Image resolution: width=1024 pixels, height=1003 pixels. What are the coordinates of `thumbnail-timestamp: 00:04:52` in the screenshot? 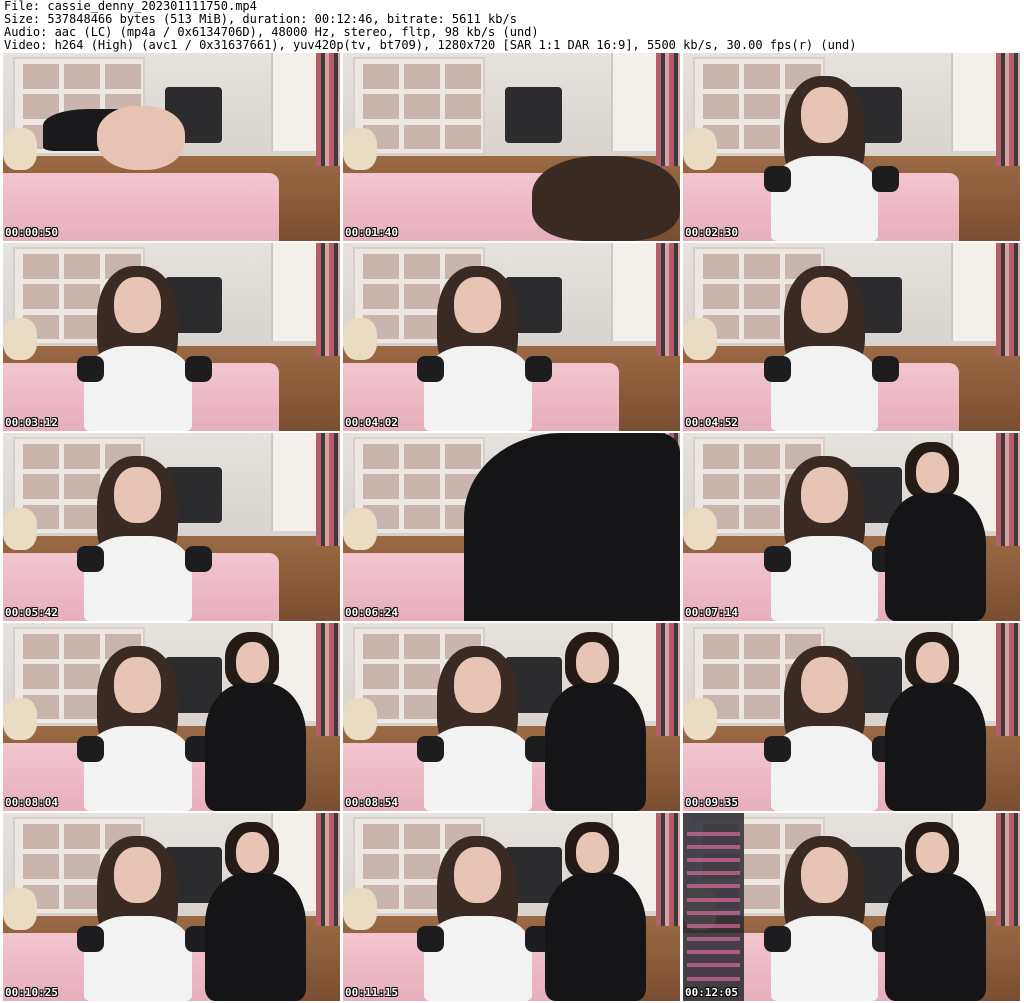 It's located at (711, 422).